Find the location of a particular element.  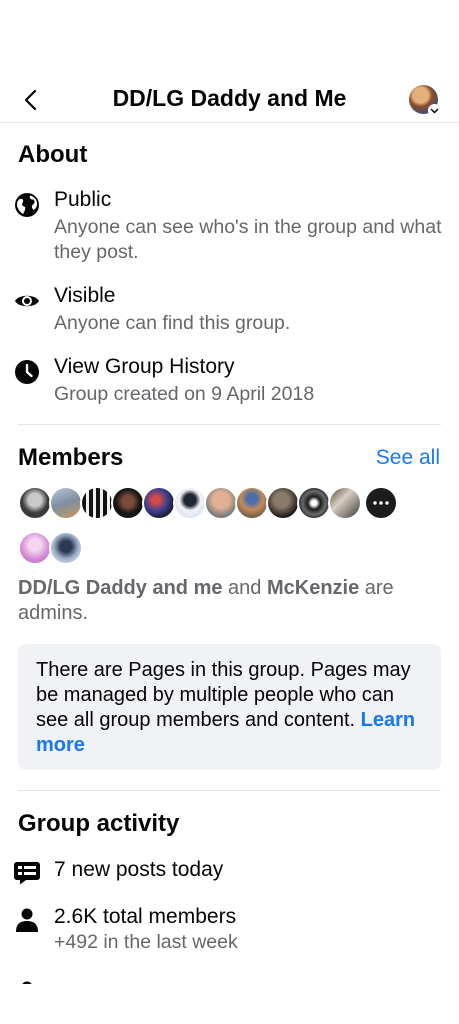

visibility-title: Visible is located at coordinates (85, 295).